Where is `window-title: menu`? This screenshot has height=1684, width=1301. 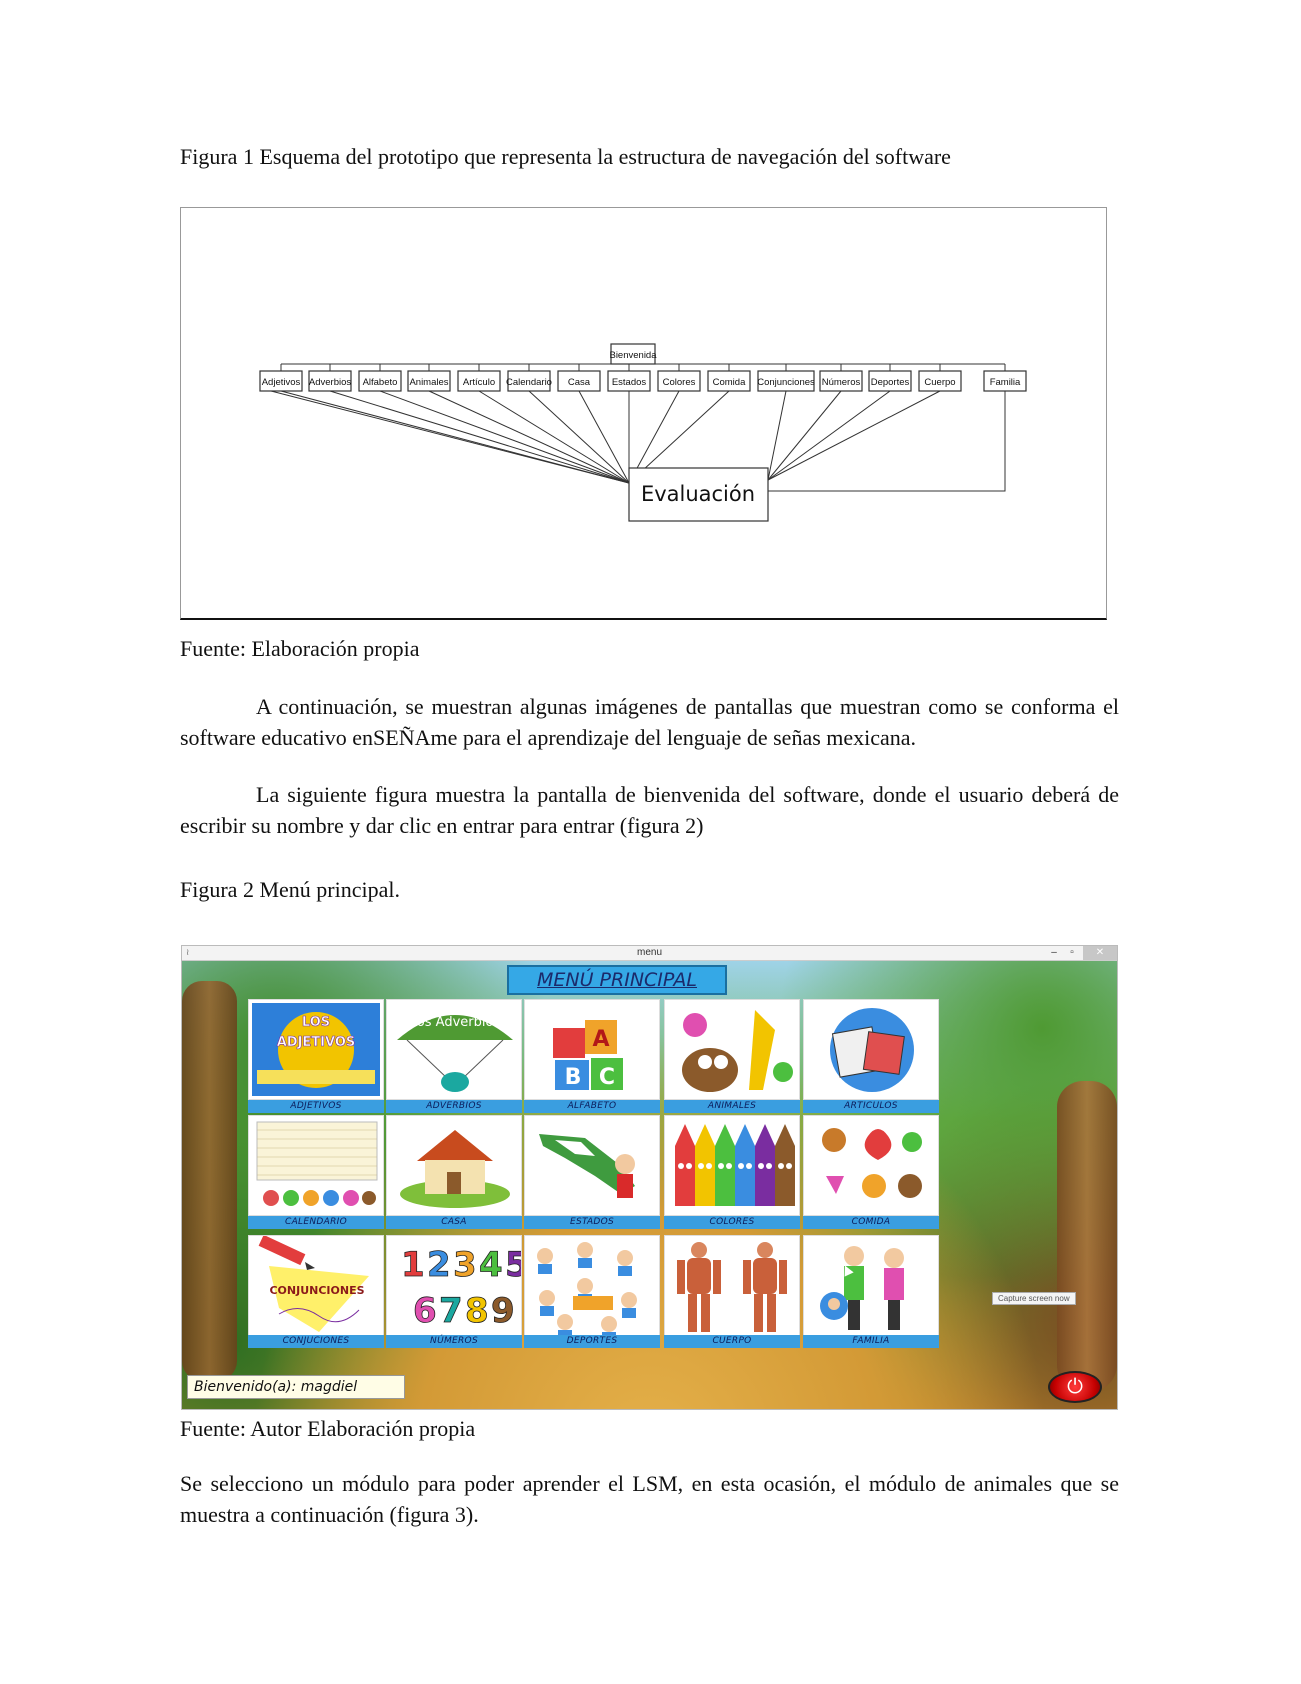
window-title: menu is located at coordinates (649, 952).